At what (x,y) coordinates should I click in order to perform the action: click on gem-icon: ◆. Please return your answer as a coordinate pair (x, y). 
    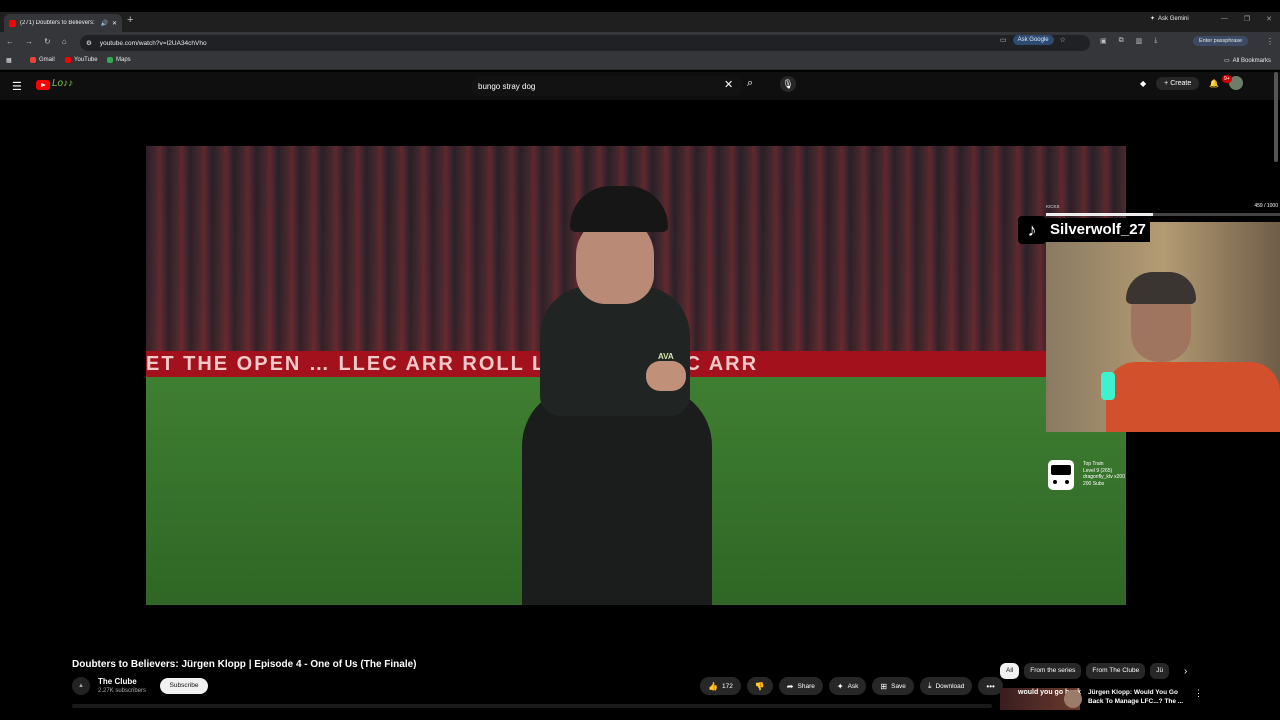
    Looking at the image, I should click on (1143, 83).